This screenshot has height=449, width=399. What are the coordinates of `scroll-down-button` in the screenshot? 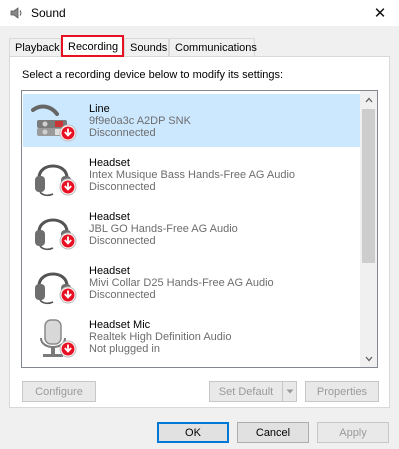 It's located at (368, 358).